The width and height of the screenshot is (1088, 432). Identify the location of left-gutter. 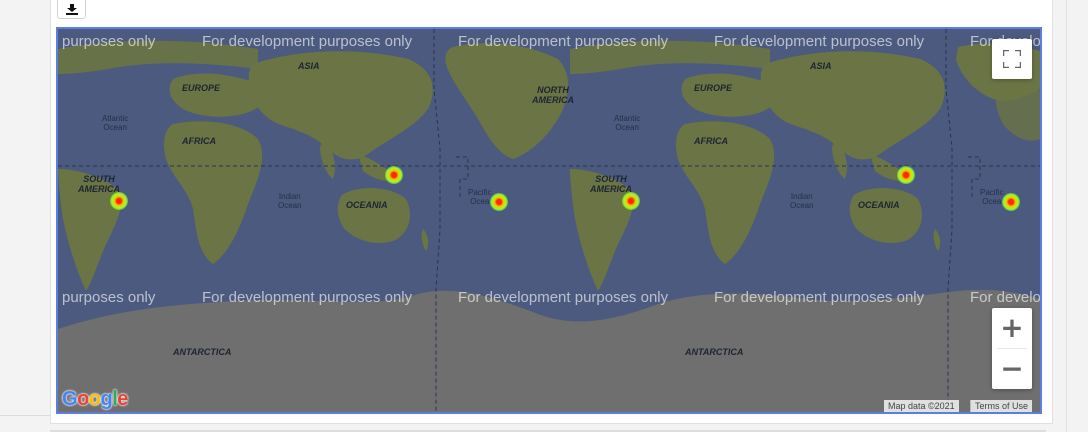
(25, 216).